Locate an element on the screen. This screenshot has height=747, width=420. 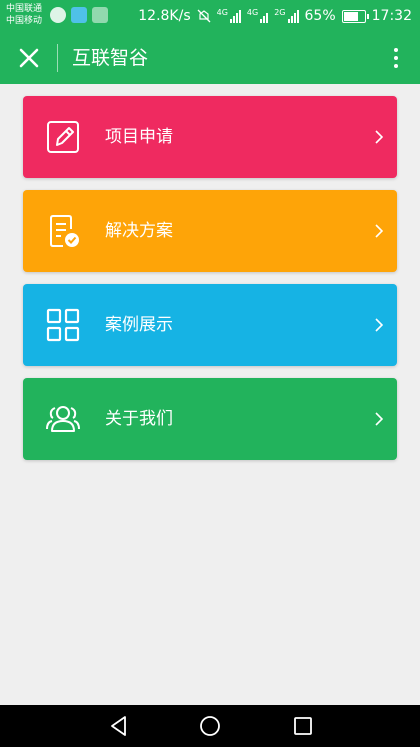
close-button is located at coordinates (29, 58).